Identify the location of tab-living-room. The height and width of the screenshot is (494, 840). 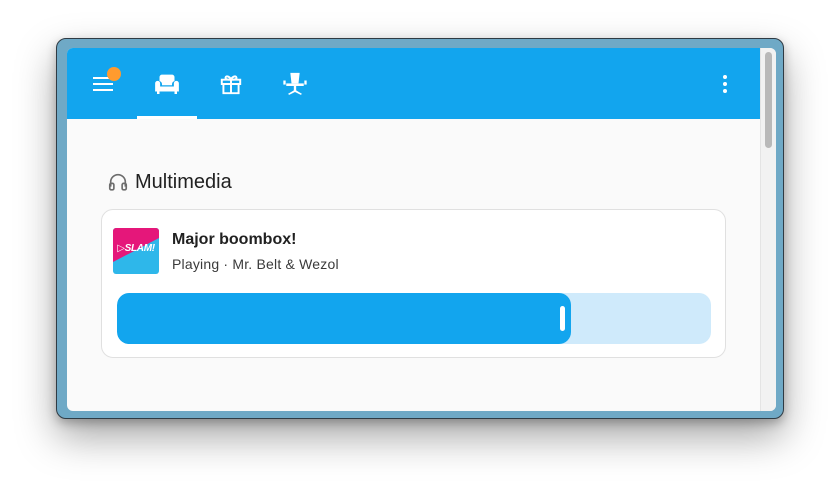
(167, 83).